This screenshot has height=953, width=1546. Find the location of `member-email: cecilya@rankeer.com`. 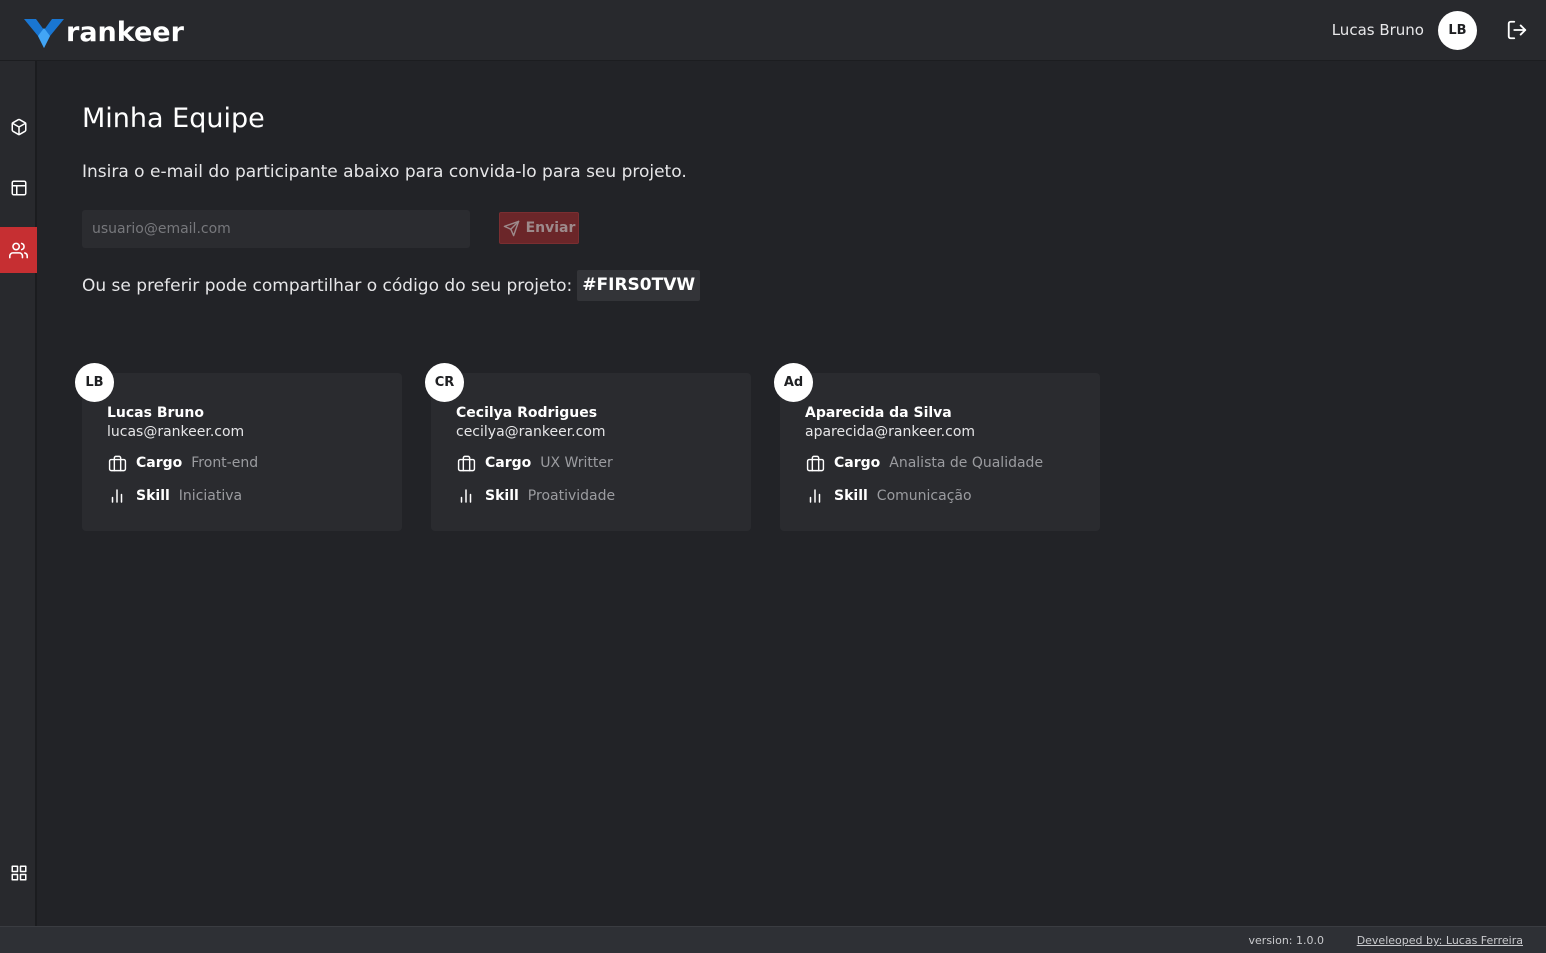

member-email: cecilya@rankeer.com is located at coordinates (531, 432).